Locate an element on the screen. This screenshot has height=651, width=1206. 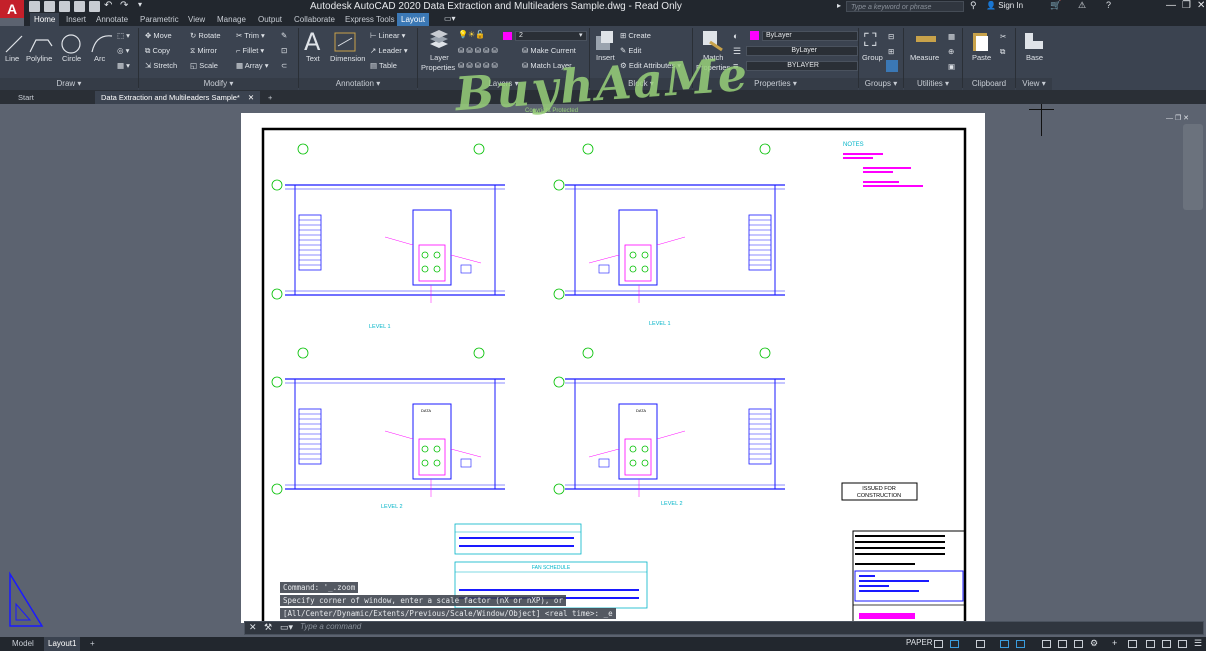
layer-properties-button: Layer is located at coordinates (439, 57).